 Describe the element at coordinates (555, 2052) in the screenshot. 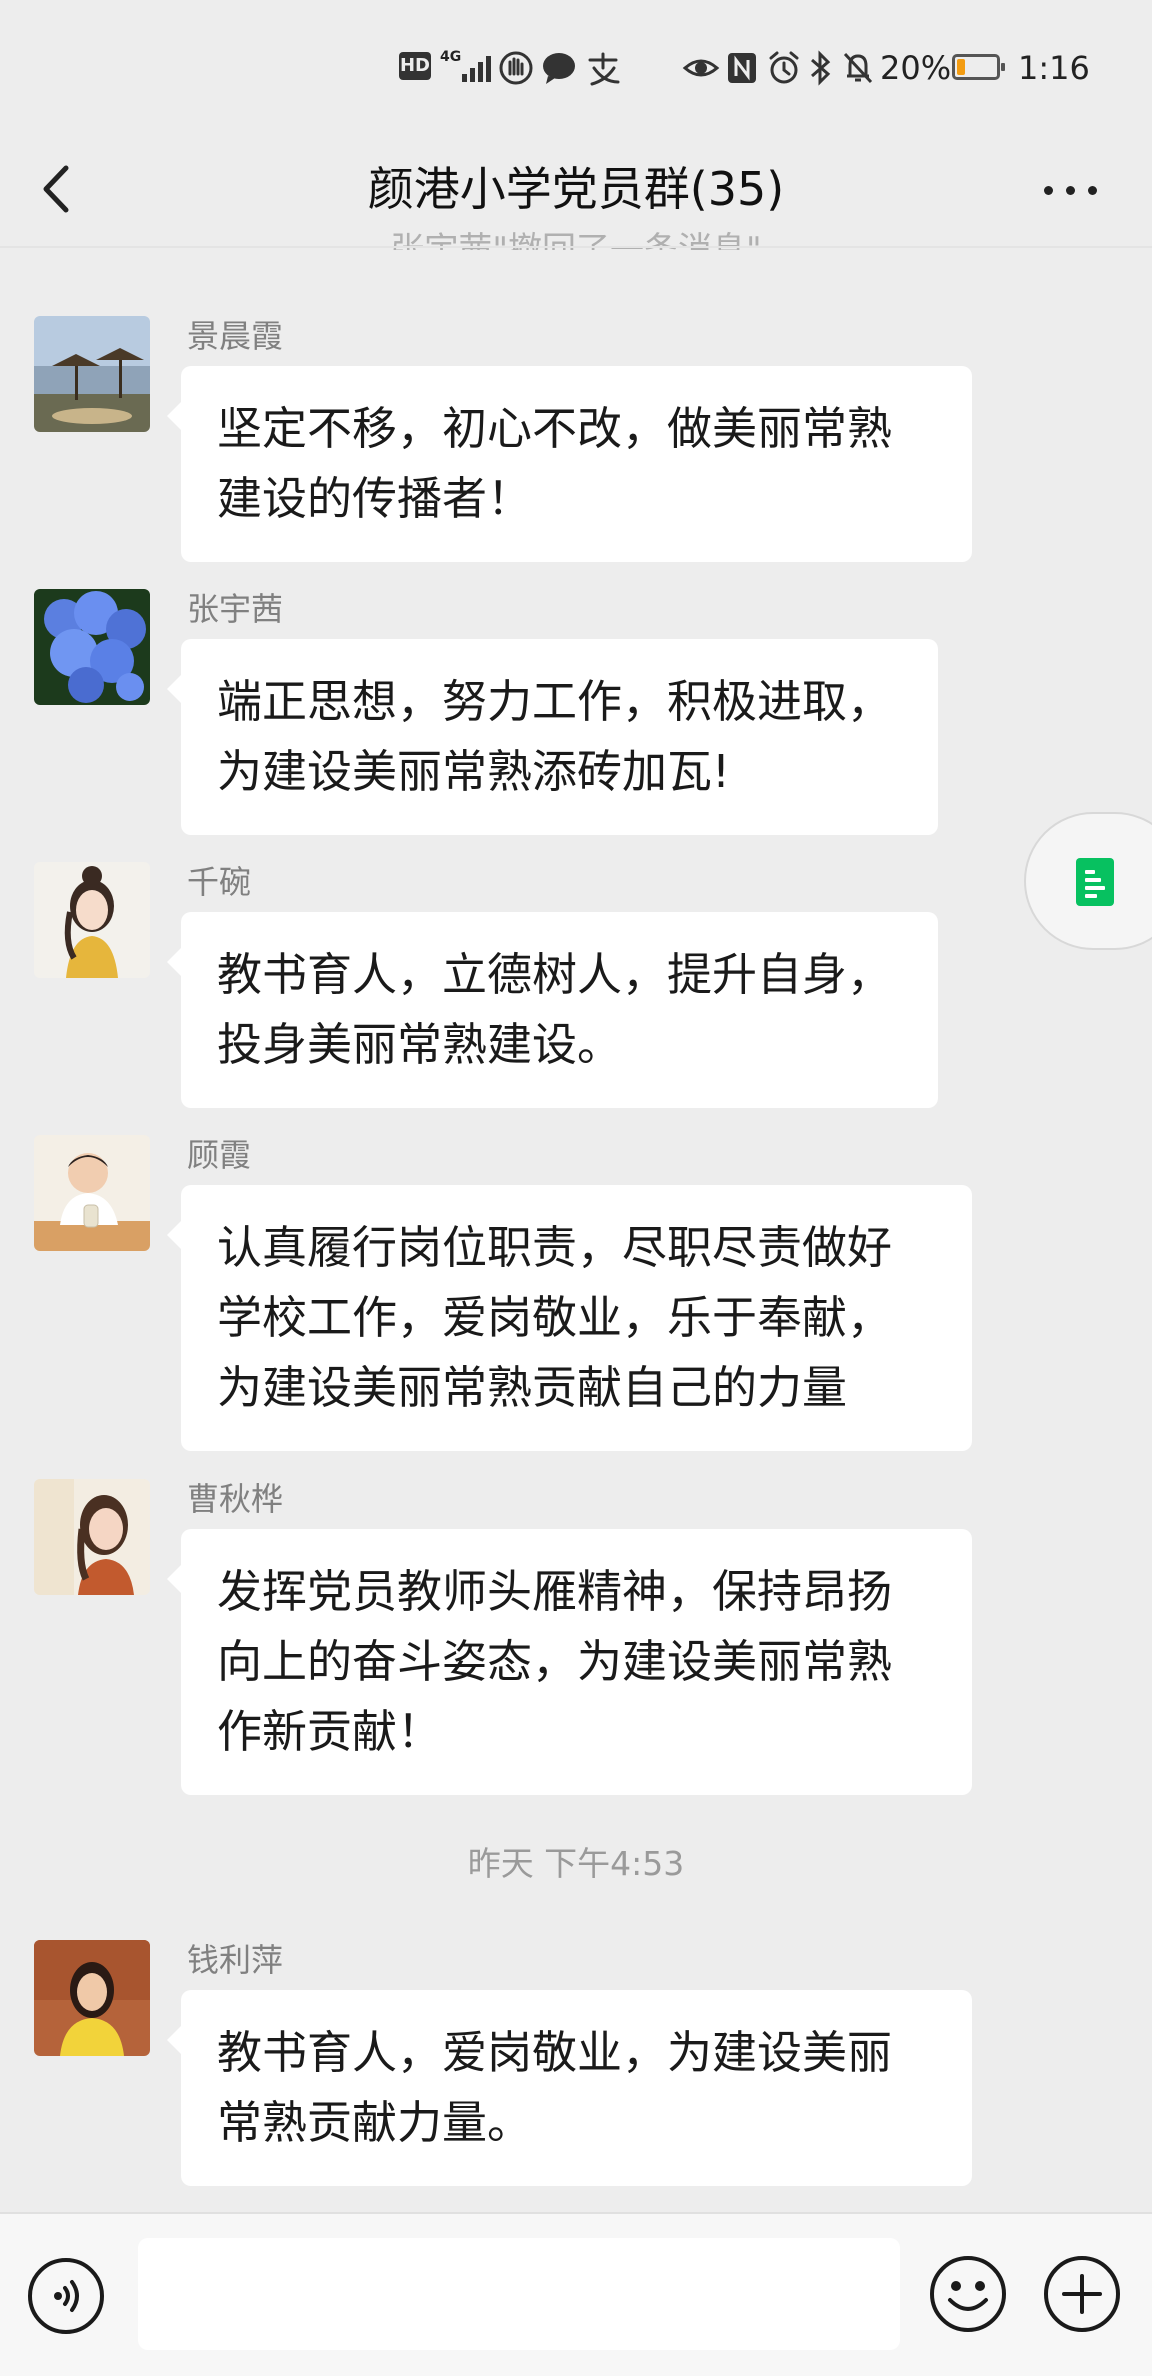

I see `message-line: 教书育人，爱岗敬业，为建设美丽` at that location.